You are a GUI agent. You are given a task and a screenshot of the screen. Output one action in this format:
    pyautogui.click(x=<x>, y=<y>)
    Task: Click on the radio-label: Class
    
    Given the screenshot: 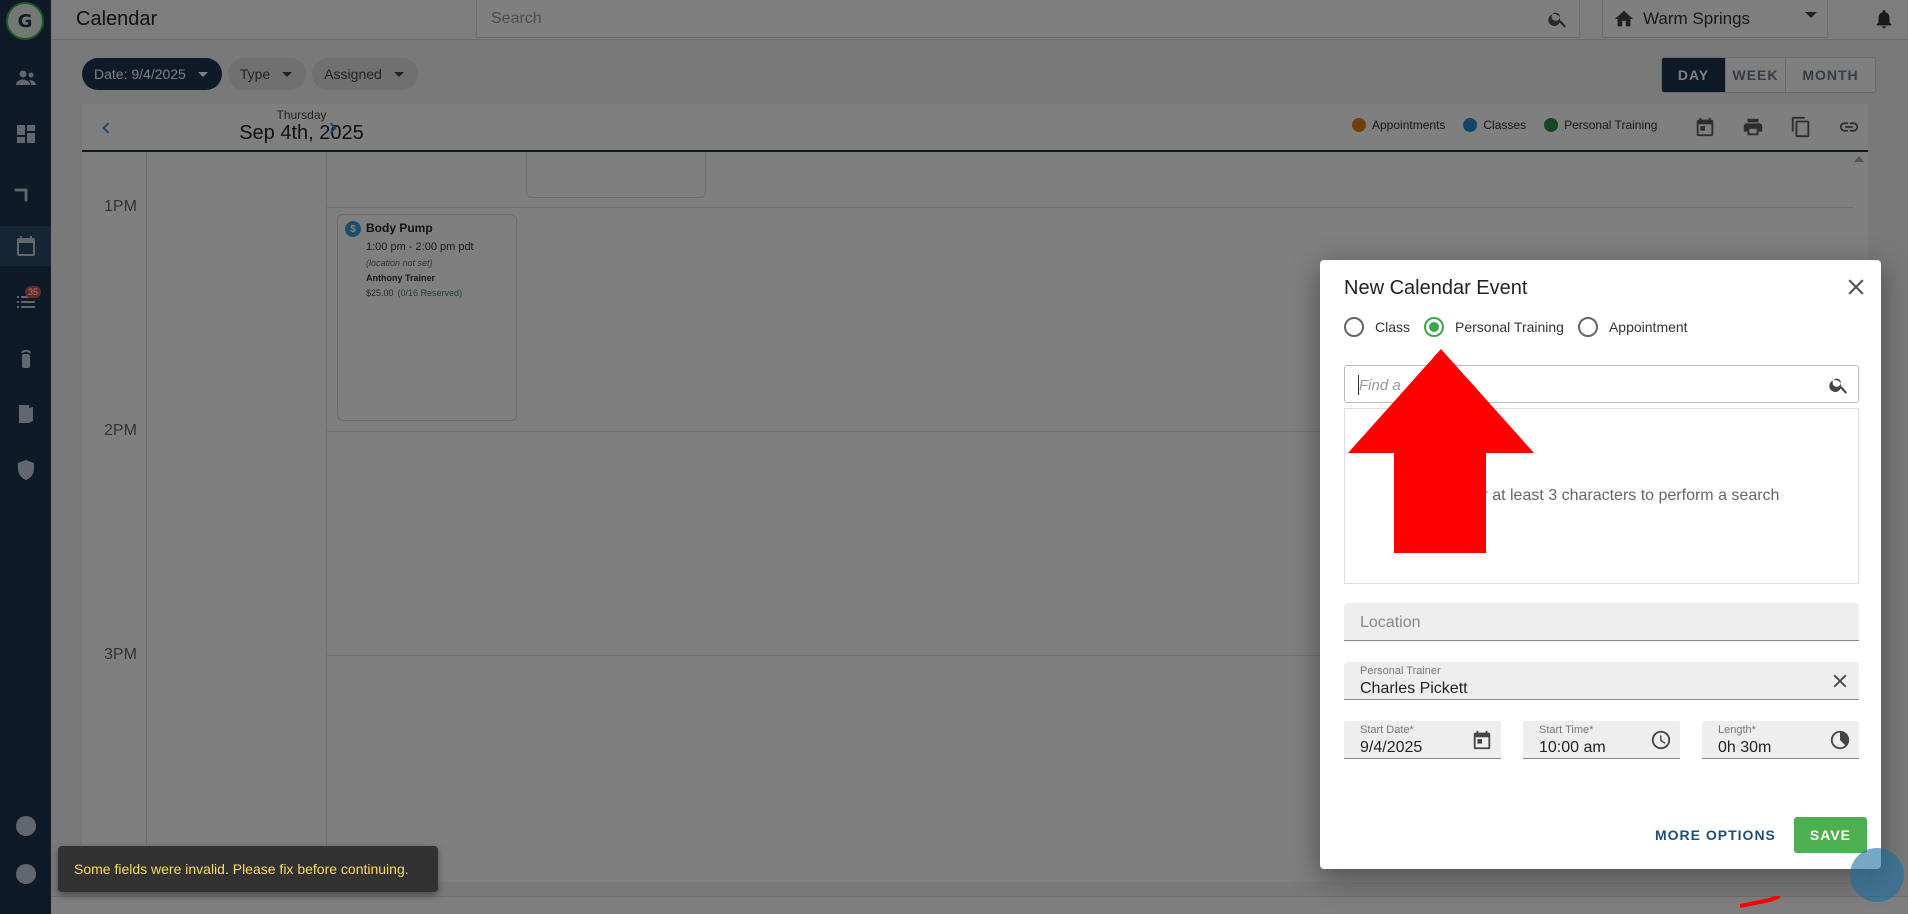 What is the action you would take?
    pyautogui.click(x=1393, y=327)
    